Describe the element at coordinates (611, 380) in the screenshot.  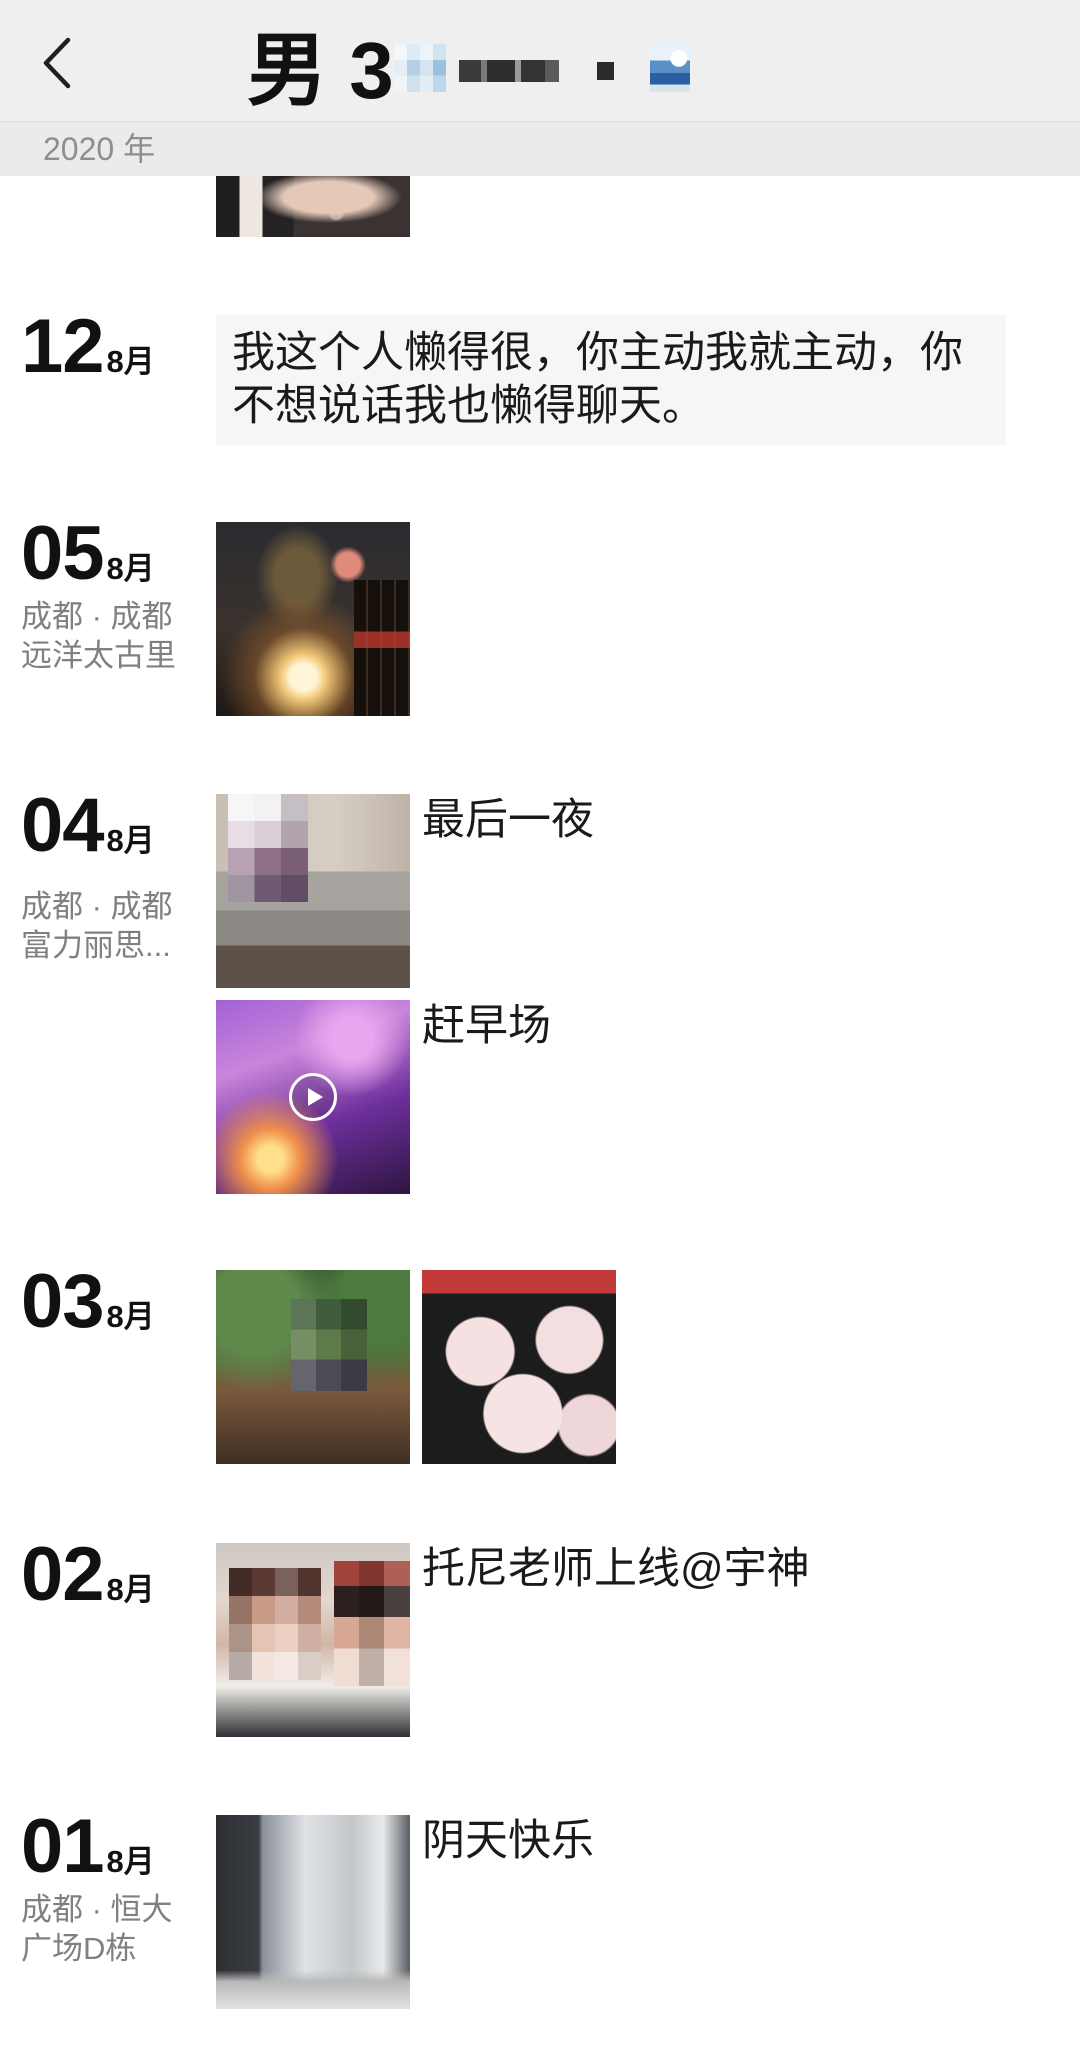
I see `text-post: 我这个人懒得很，你主动我就主动，你不想说话我也懒得聊天。` at that location.